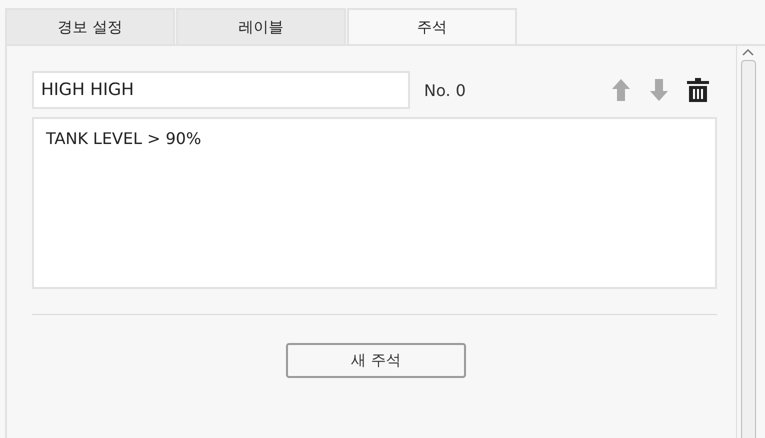  I want to click on scroll-up-icon, so click(748, 52).